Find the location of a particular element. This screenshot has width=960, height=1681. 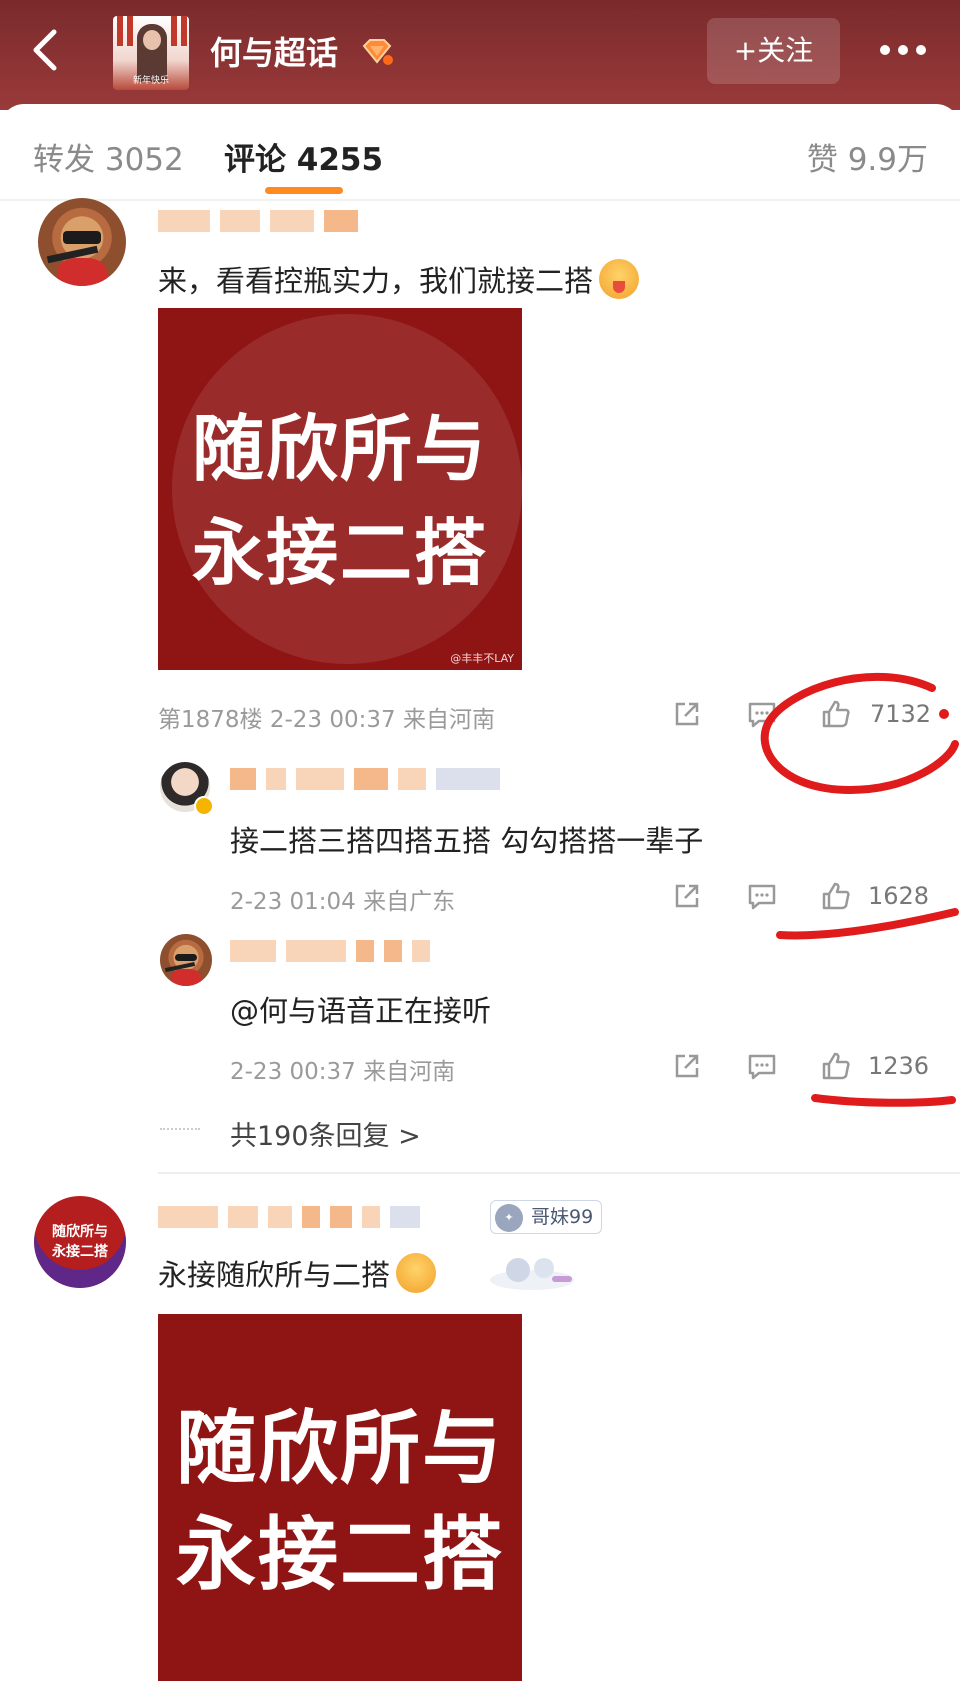

tab-comment: 评论 4255 is located at coordinates (303, 156).